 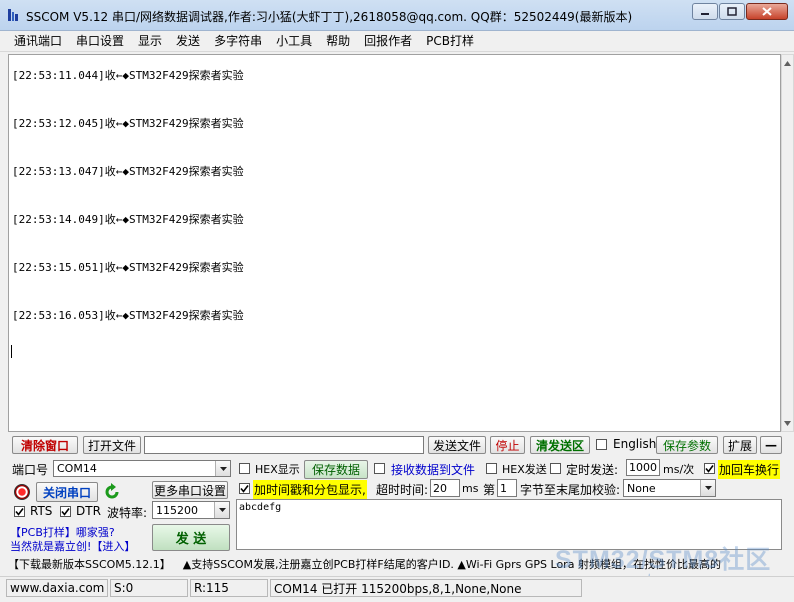 I want to click on timed-send-label: 定时发送:, so click(x=592, y=470).